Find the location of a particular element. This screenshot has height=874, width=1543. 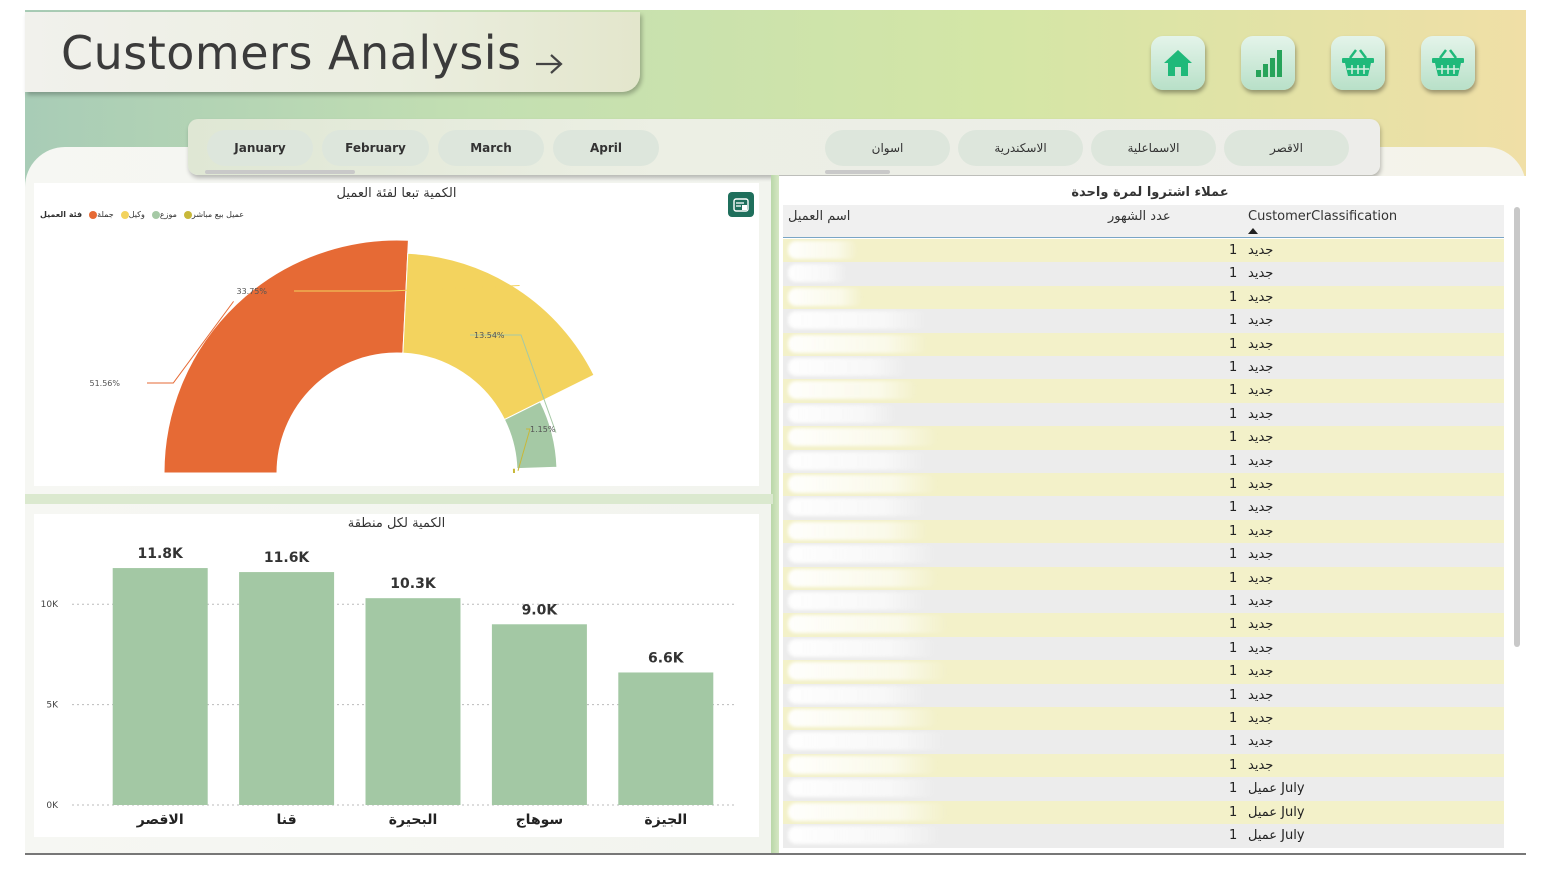

x-category-label: الاقصر is located at coordinates (160, 820).